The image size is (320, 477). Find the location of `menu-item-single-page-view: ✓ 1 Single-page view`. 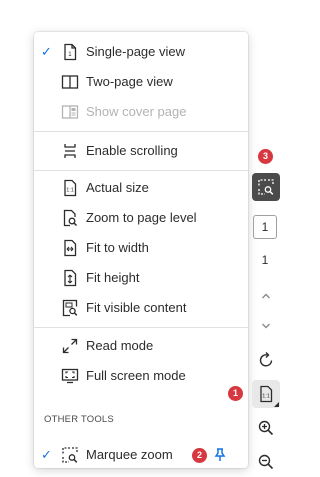

menu-item-single-page-view: ✓ 1 Single-page view is located at coordinates (141, 52).